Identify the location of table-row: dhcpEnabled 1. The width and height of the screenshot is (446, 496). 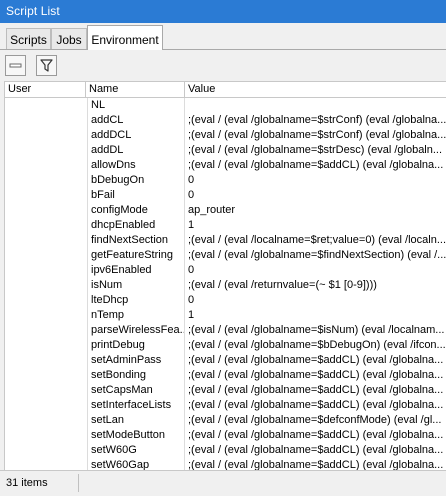
(225, 225).